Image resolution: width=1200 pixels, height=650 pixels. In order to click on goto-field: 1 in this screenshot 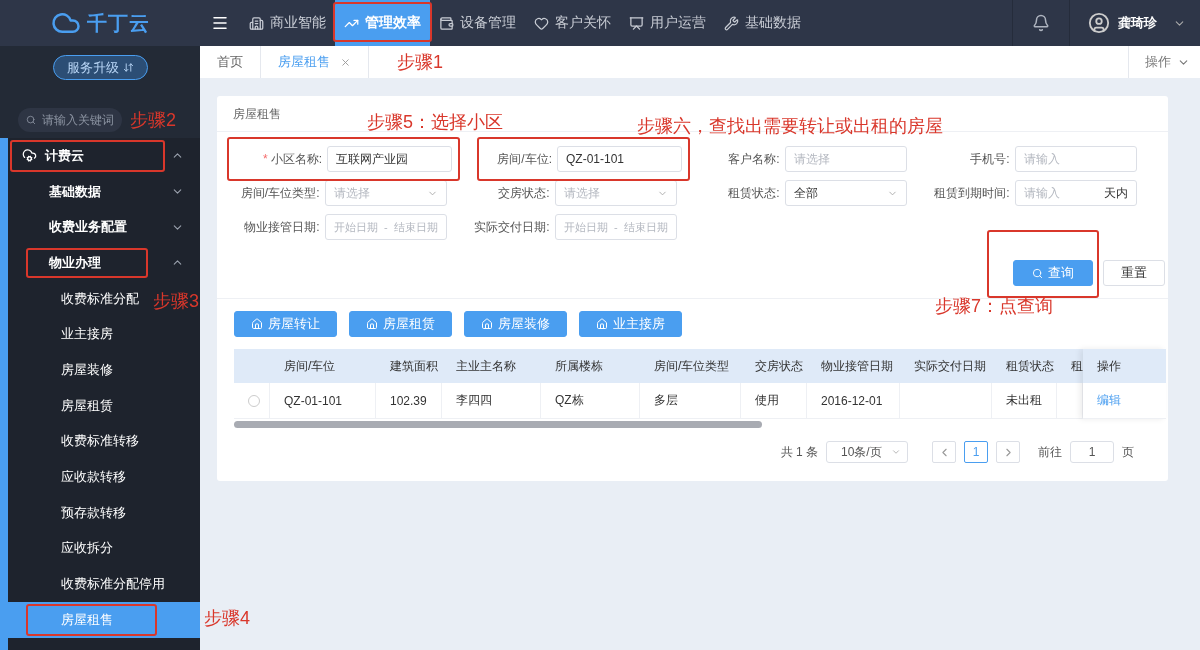, I will do `click(1092, 452)`.